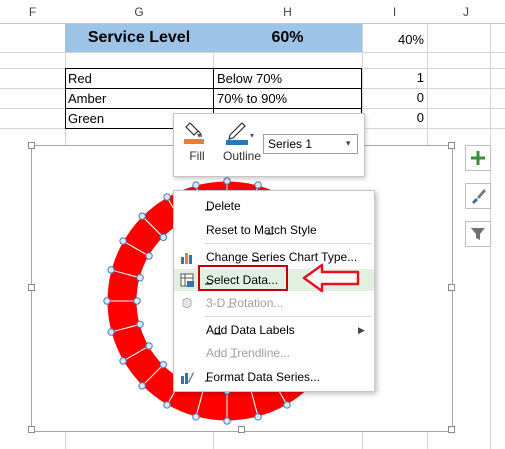  I want to click on column-header-j: J, so click(466, 12).